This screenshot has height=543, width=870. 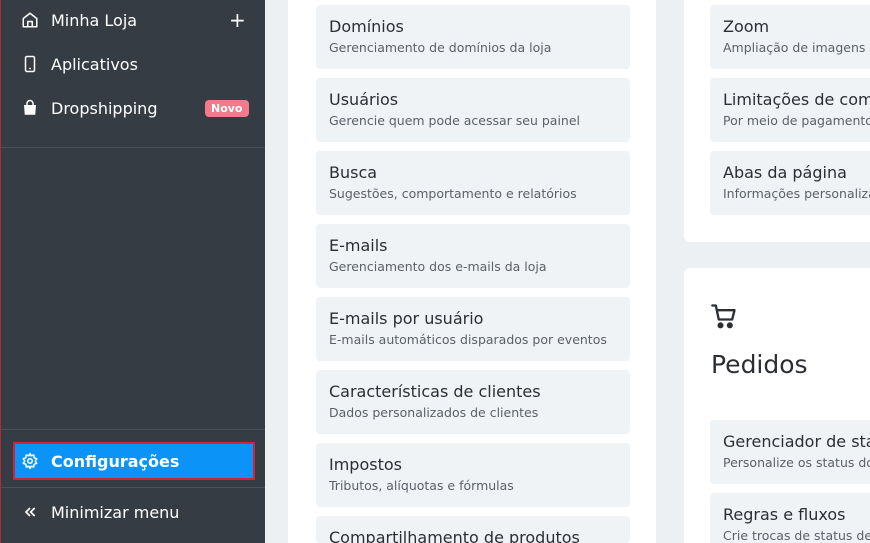 I want to click on card-description: Sugestões, comportamento e relatórios, so click(x=453, y=193).